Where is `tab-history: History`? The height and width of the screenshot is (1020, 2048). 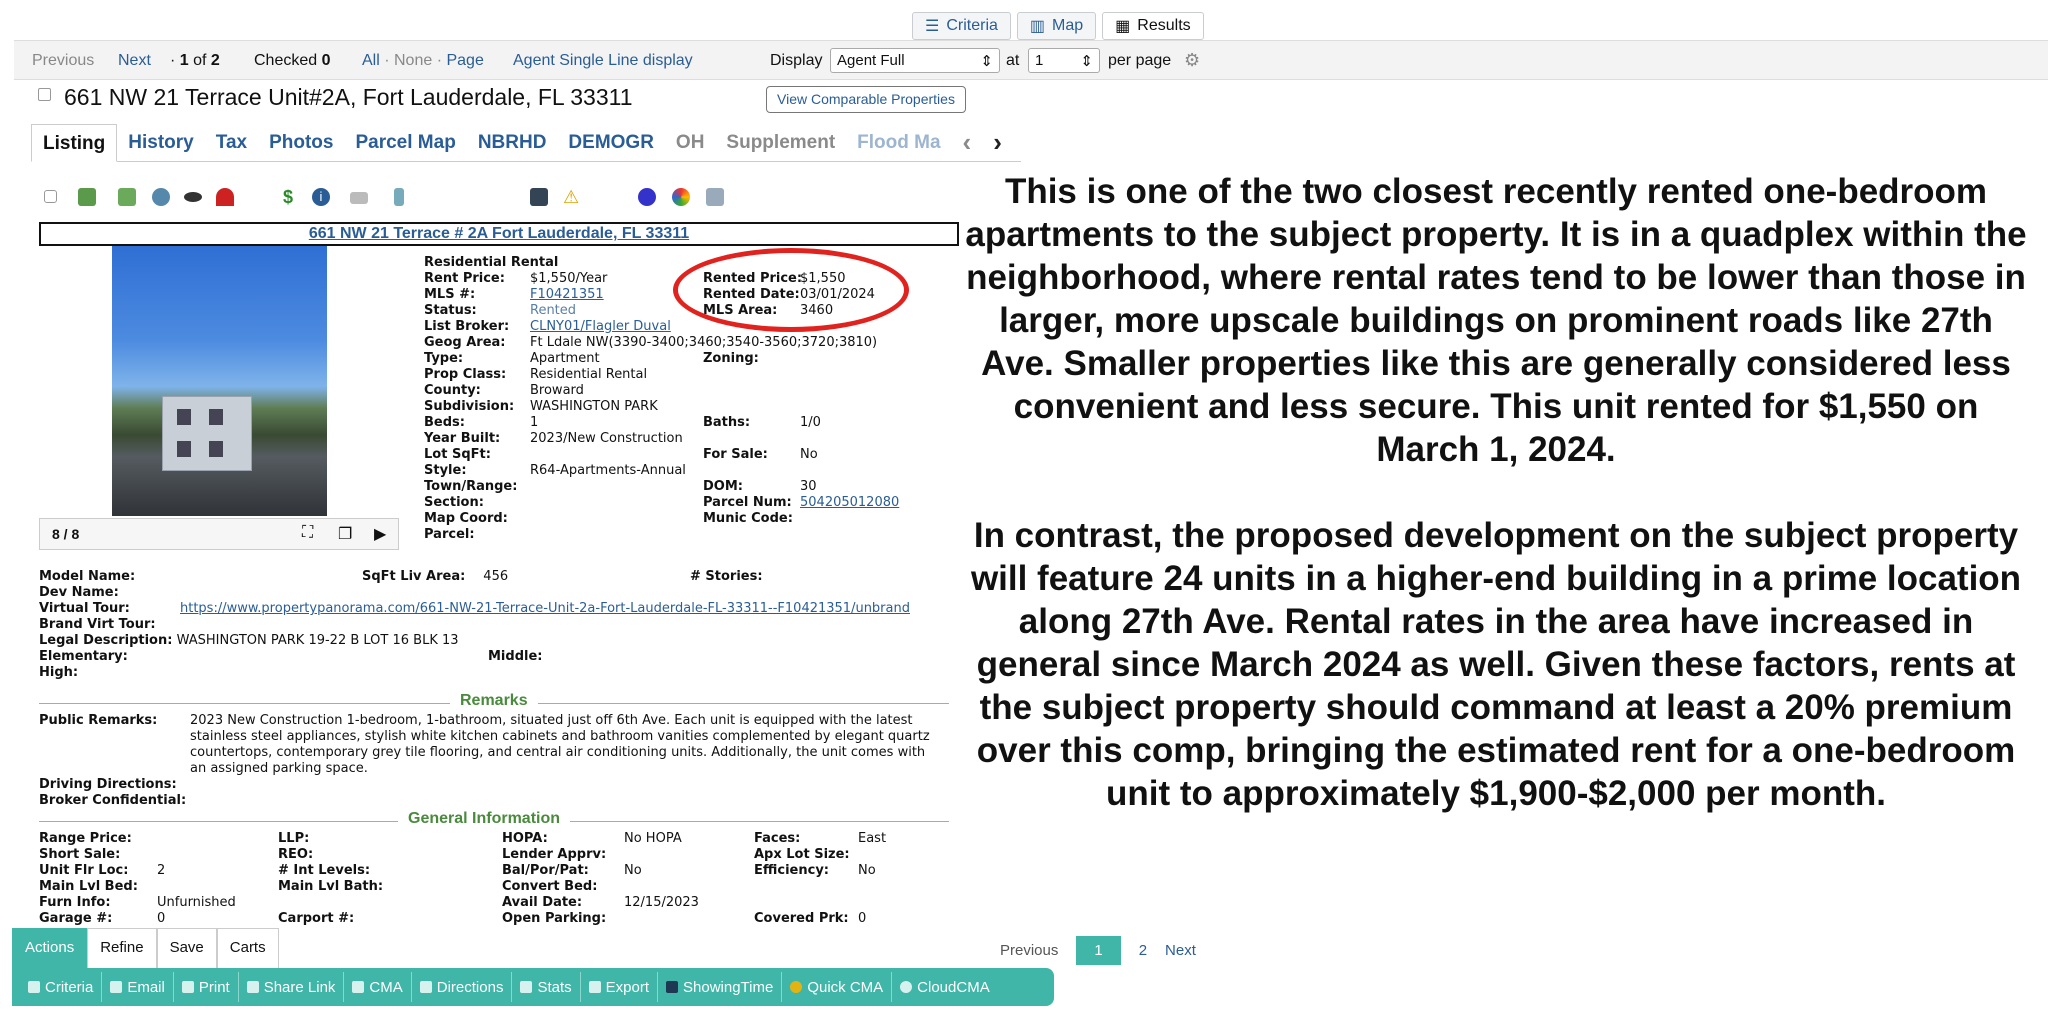
tab-history: History is located at coordinates (160, 143).